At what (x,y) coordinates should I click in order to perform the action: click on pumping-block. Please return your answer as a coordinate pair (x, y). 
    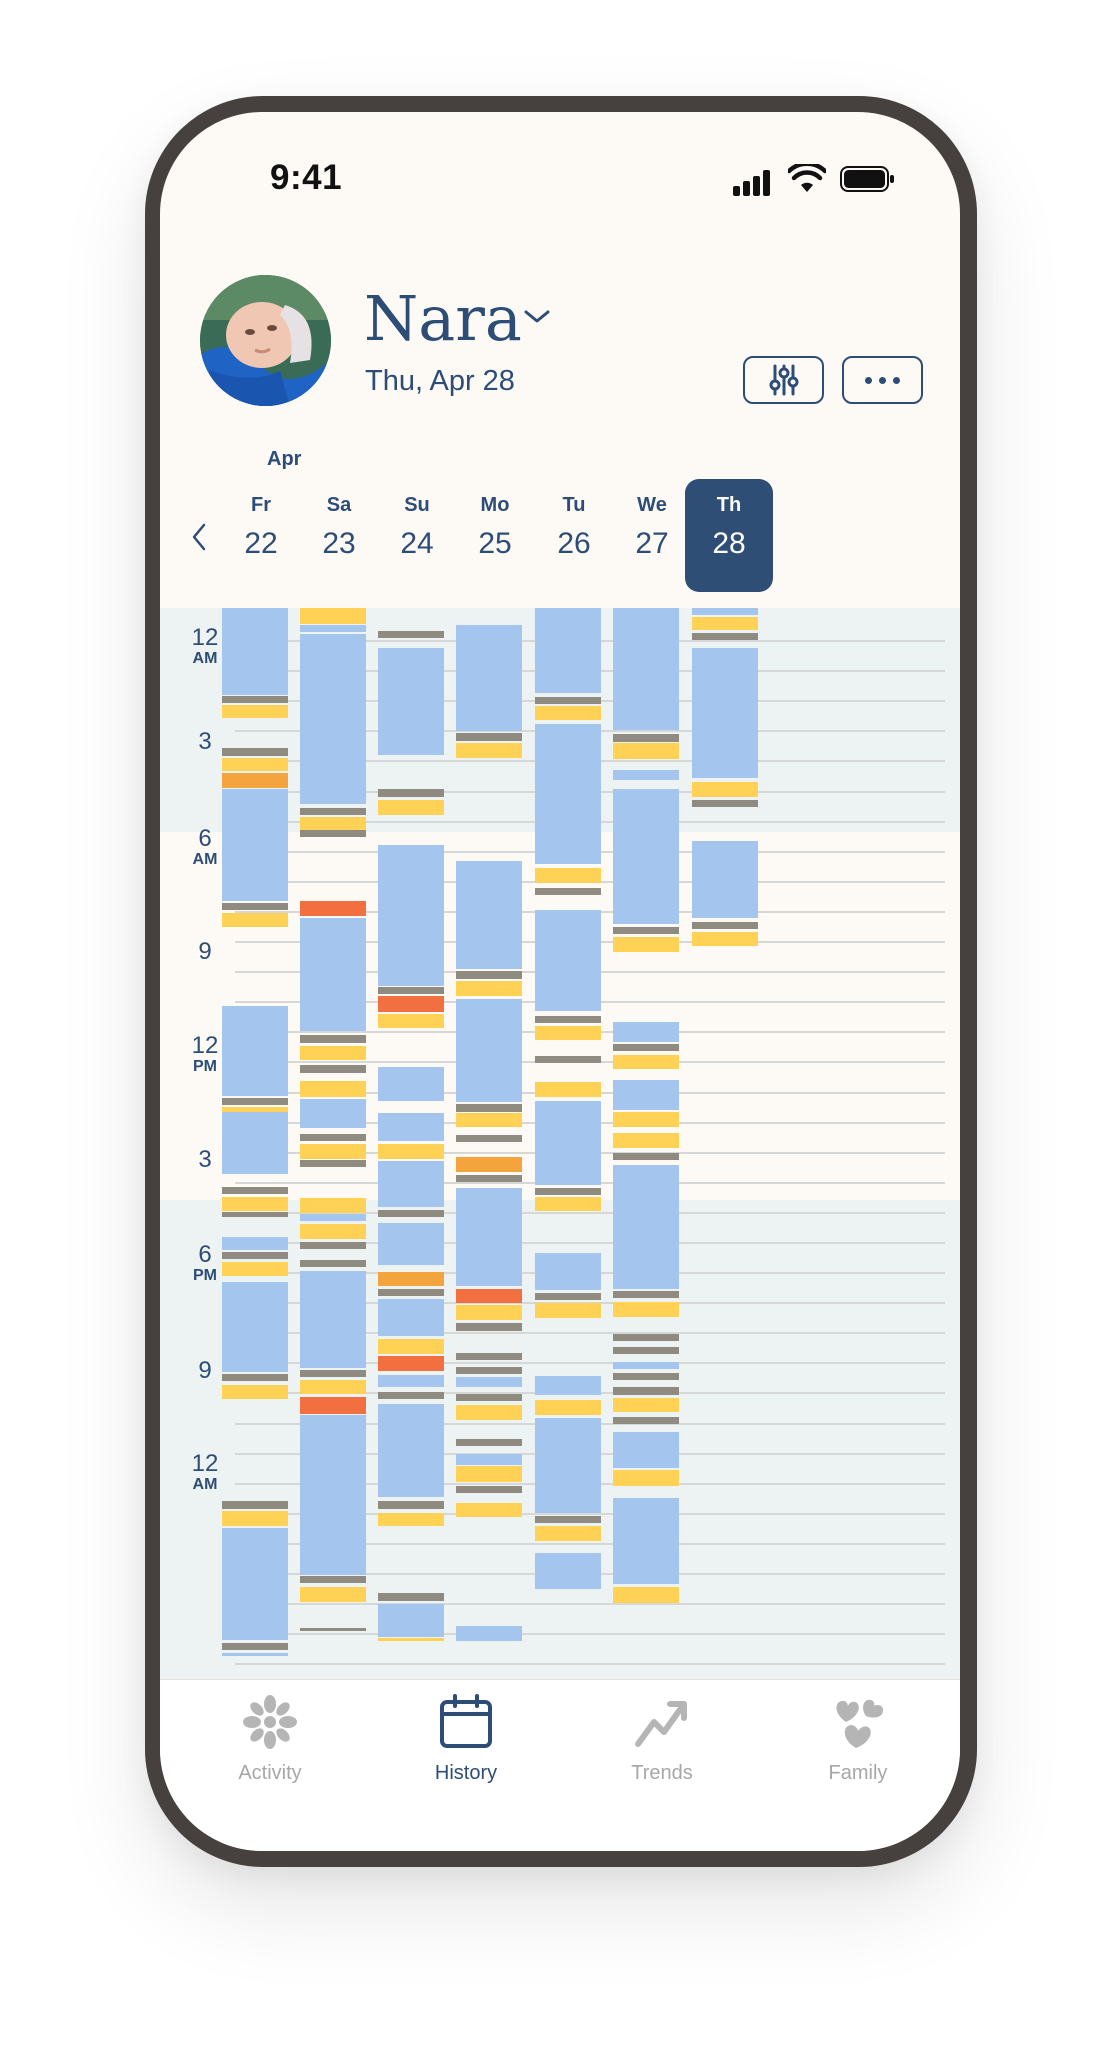
    Looking at the image, I should click on (411, 1279).